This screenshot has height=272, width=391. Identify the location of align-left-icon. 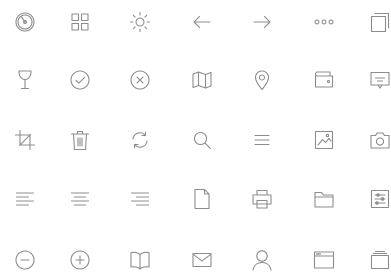
(25, 199).